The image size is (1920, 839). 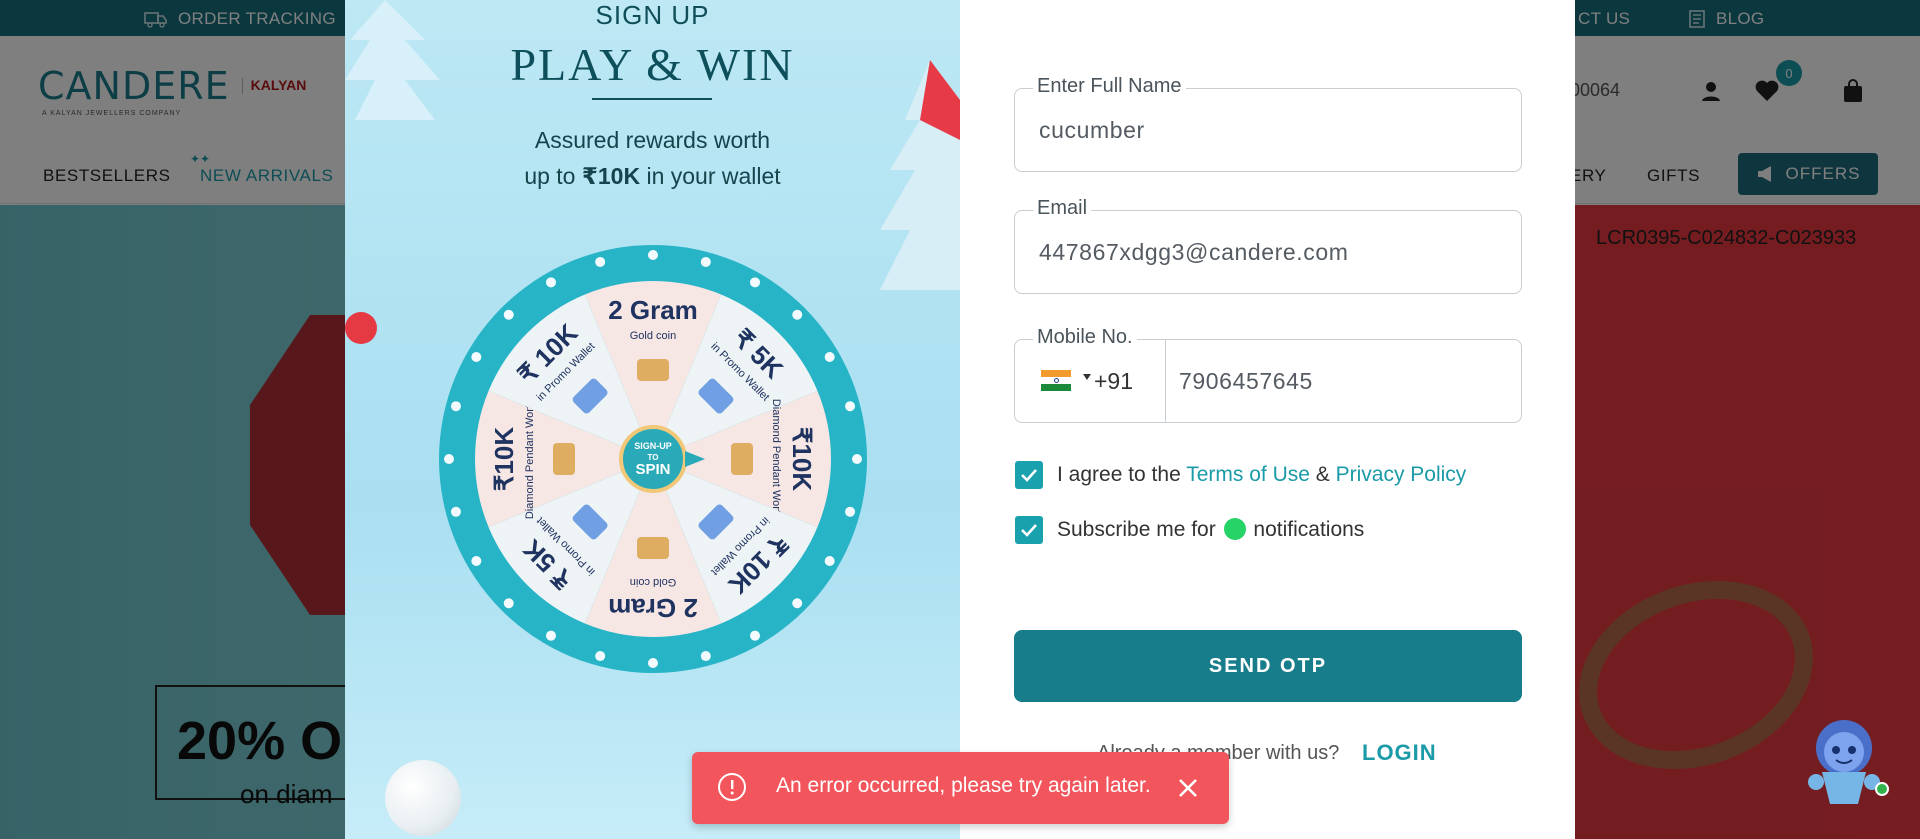 What do you see at coordinates (1234, 529) in the screenshot?
I see `whatsapp-icon` at bounding box center [1234, 529].